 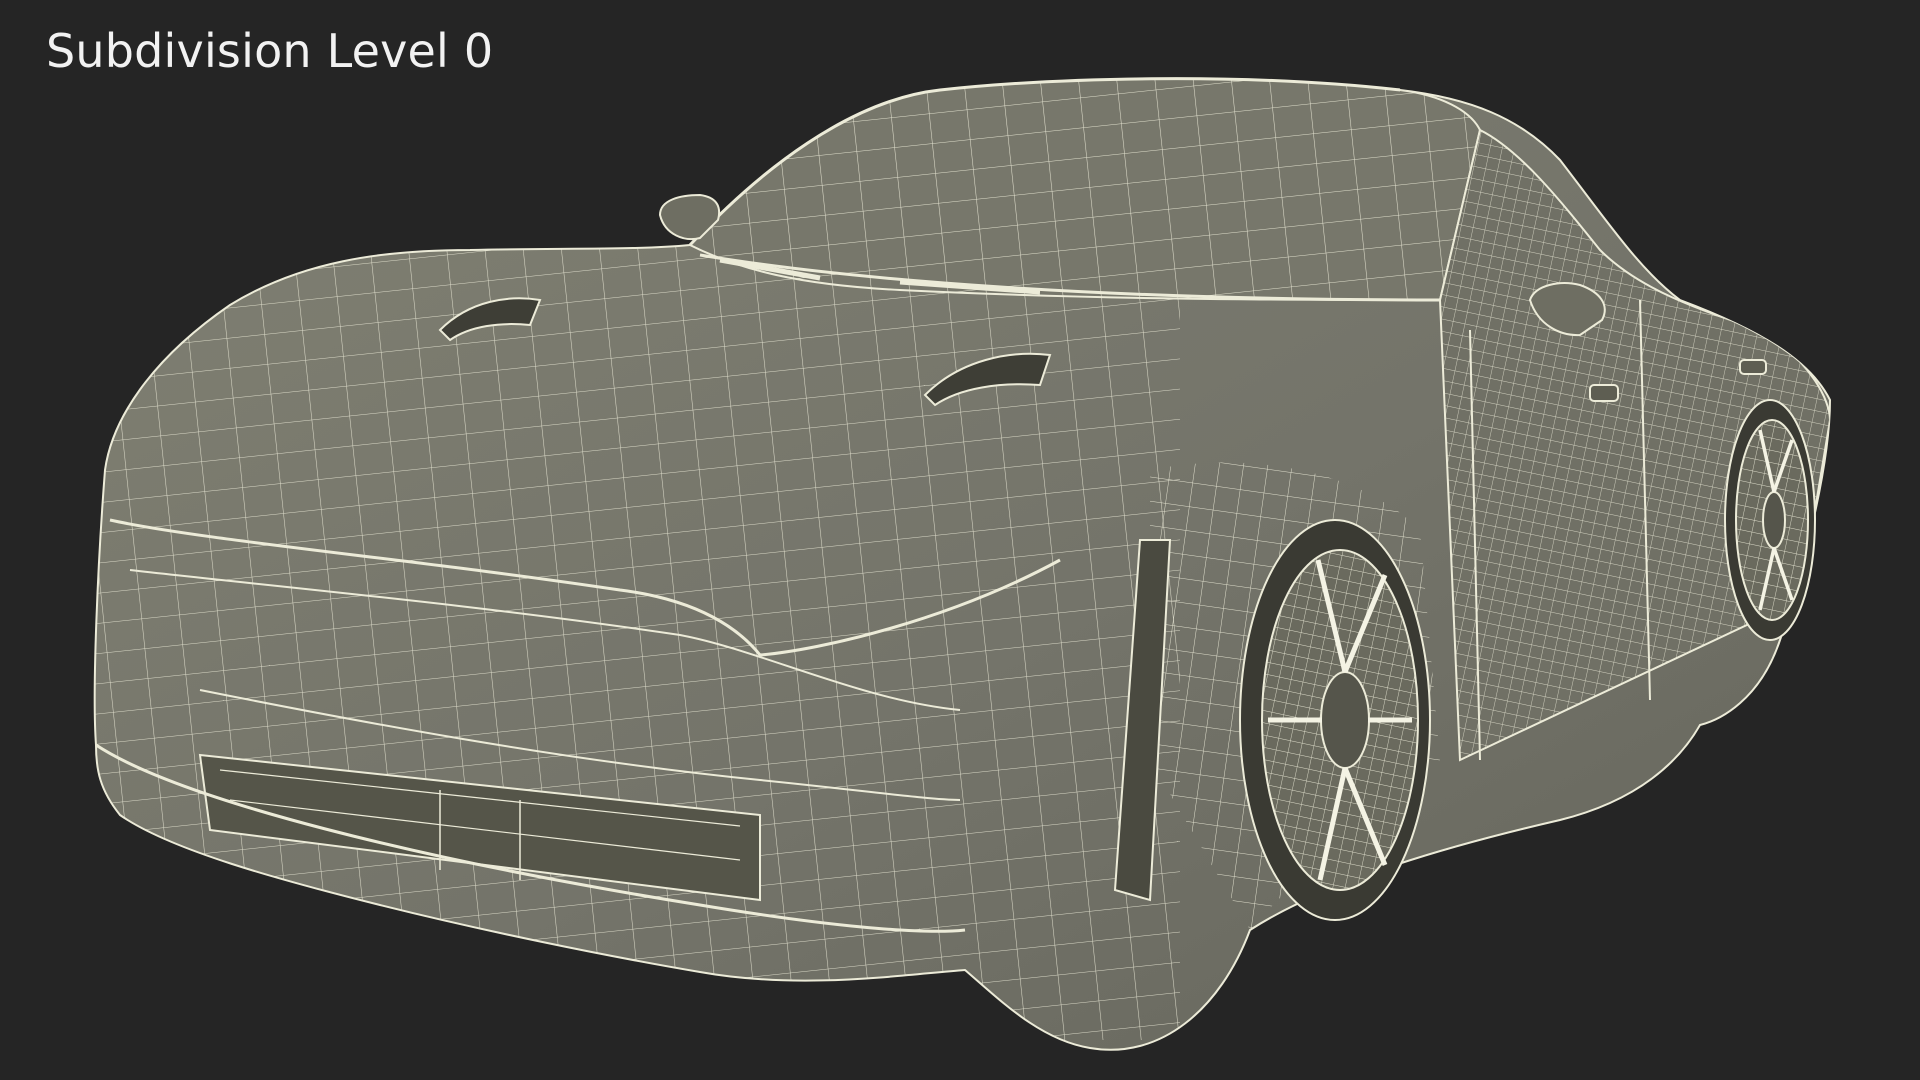 I want to click on subdivision-level-caption: Subdivision Level 0, so click(x=270, y=51).